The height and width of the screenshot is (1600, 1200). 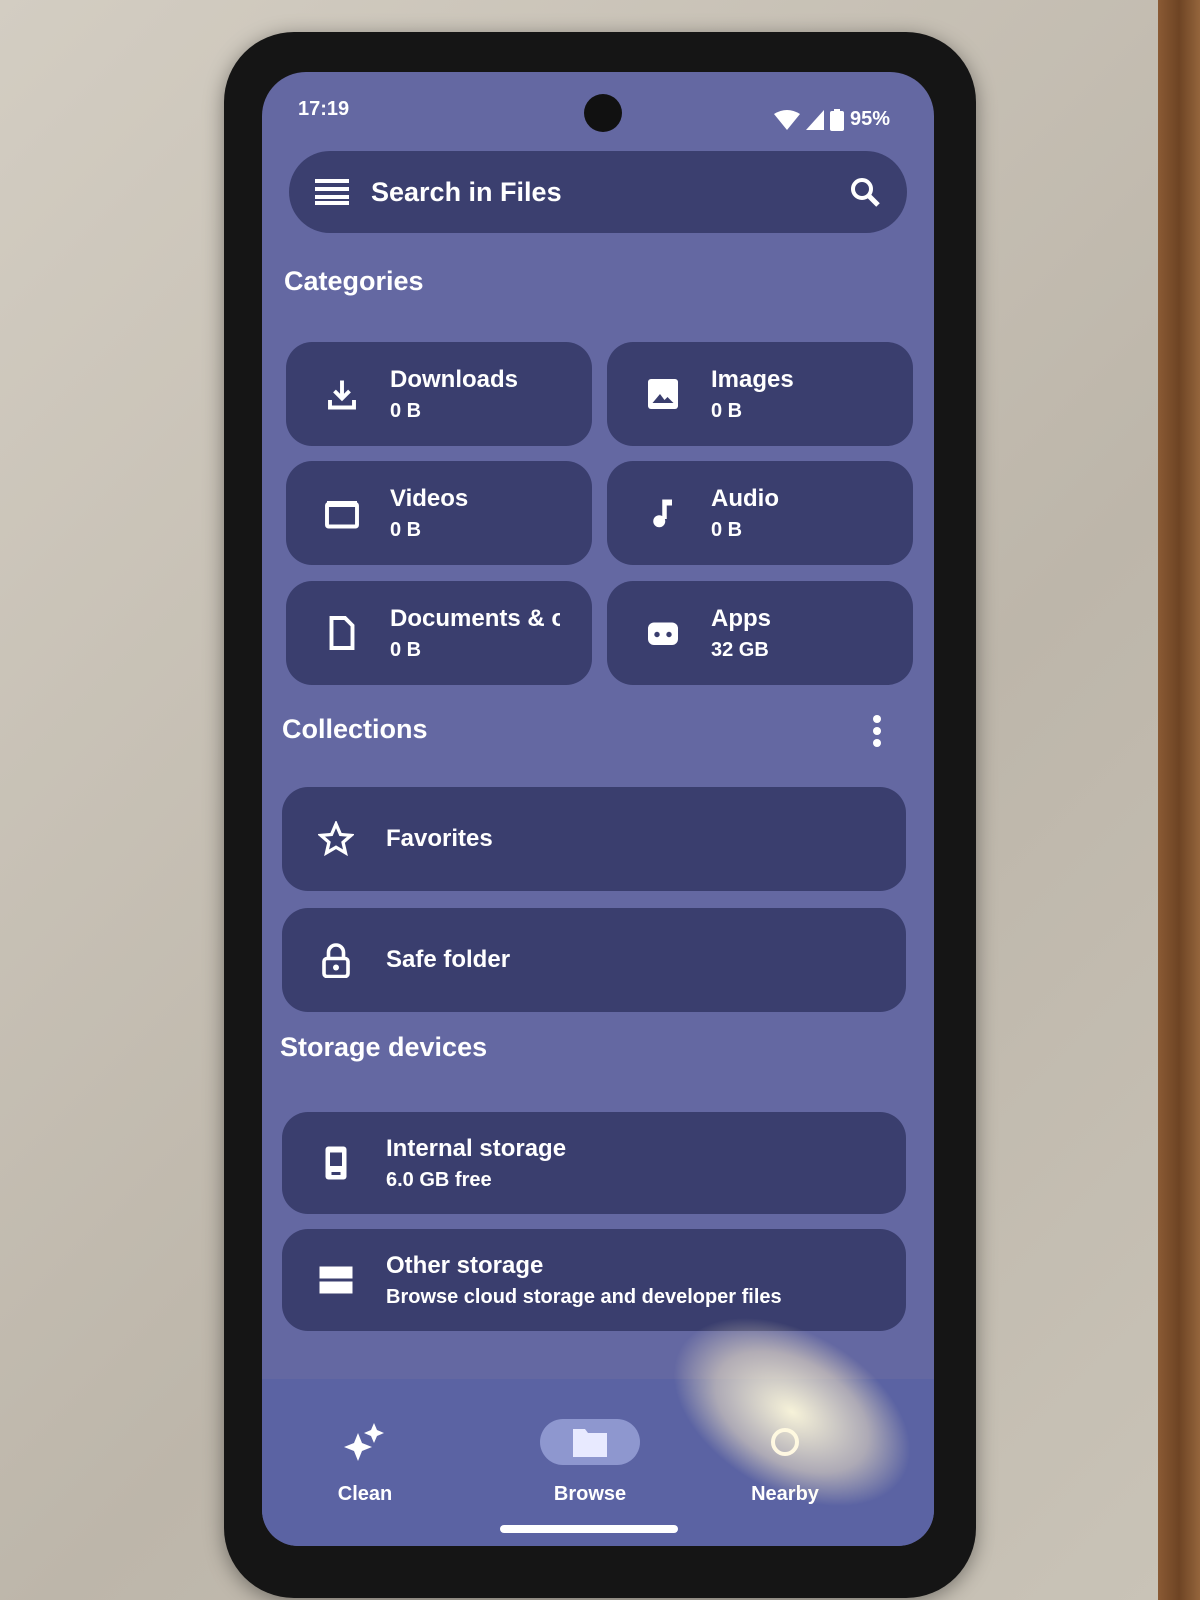 What do you see at coordinates (589, 1529) in the screenshot?
I see `home-indicator` at bounding box center [589, 1529].